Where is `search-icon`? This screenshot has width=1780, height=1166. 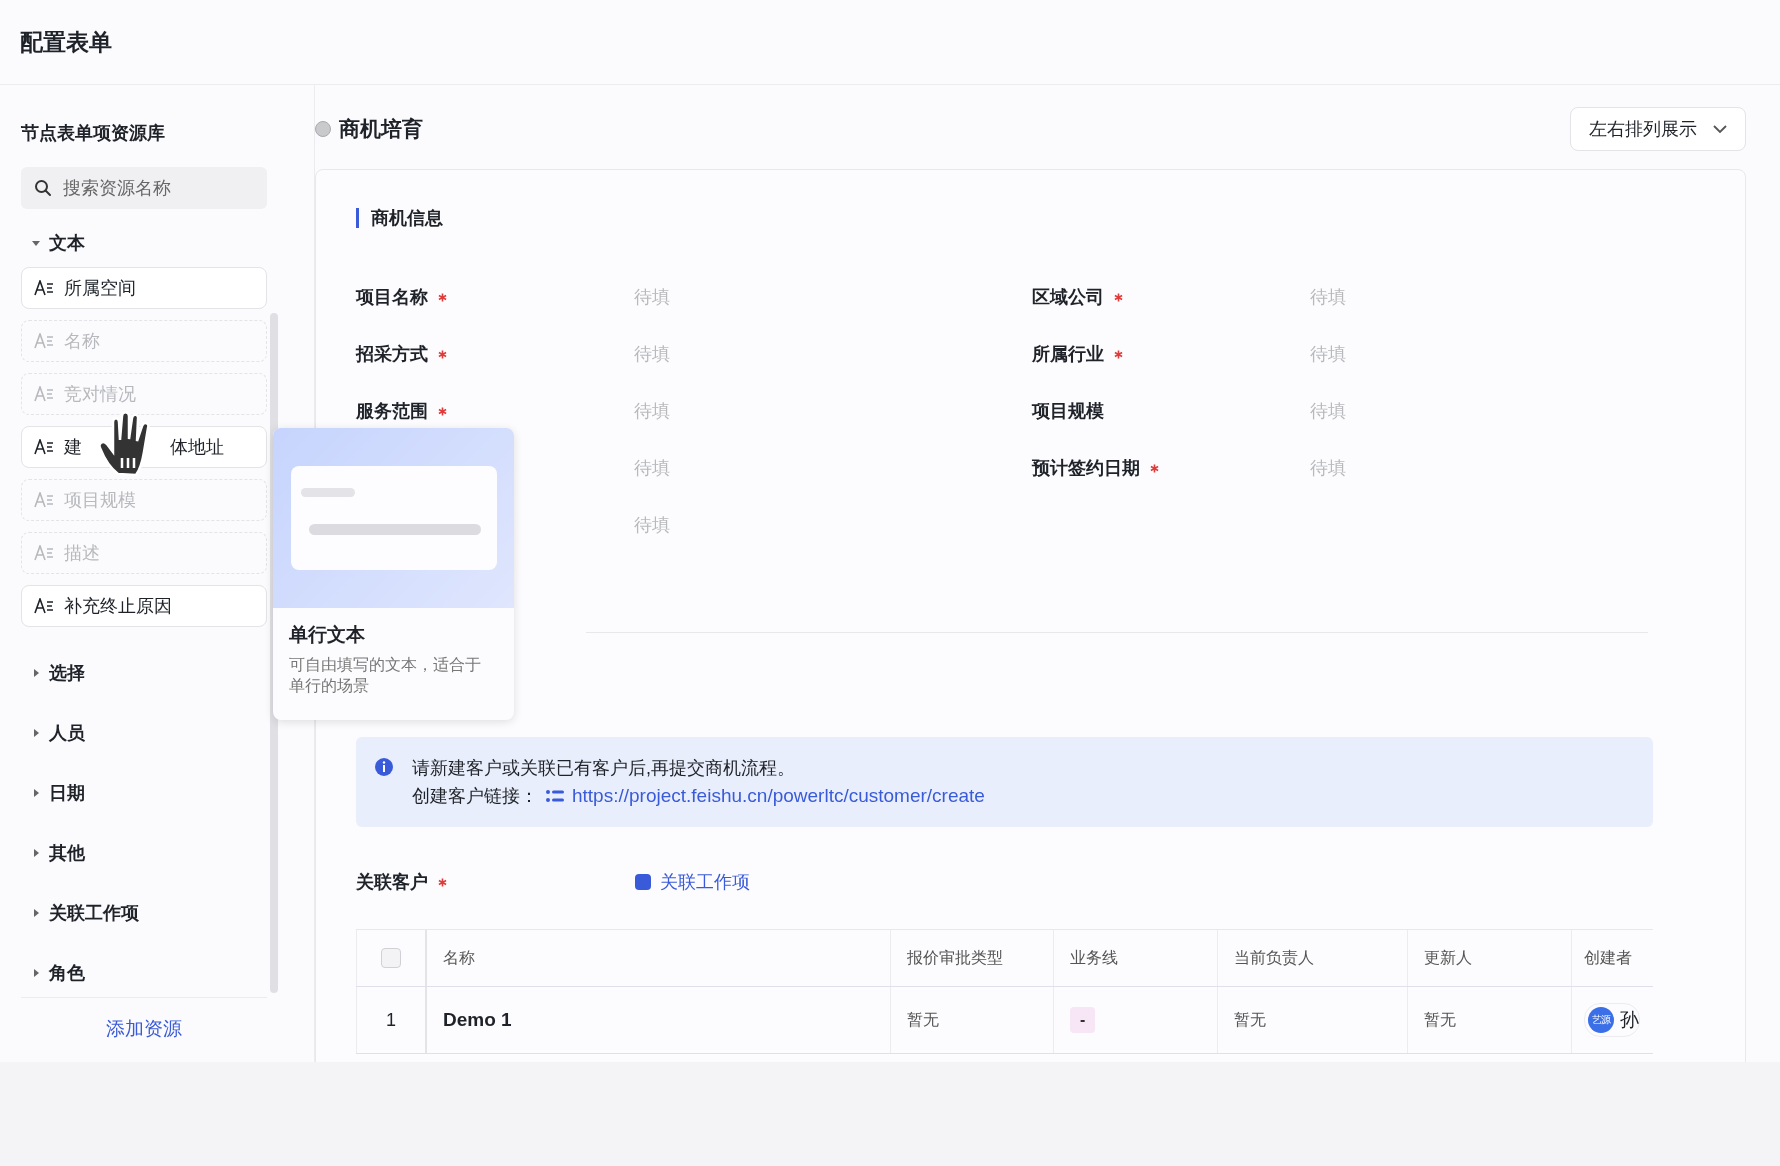
search-icon is located at coordinates (43, 188).